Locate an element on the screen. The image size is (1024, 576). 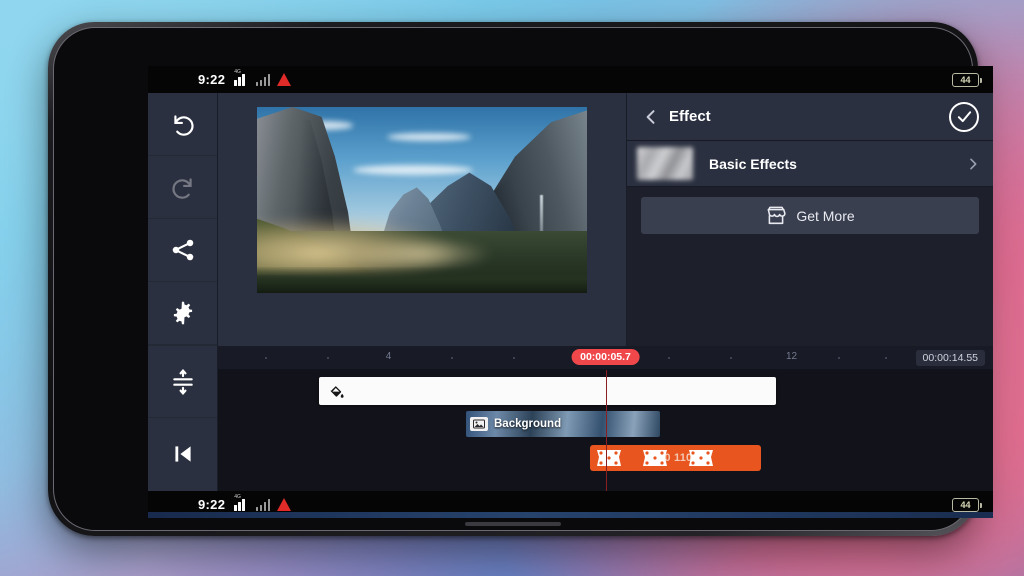
video-preview is located at coordinates (422, 200).